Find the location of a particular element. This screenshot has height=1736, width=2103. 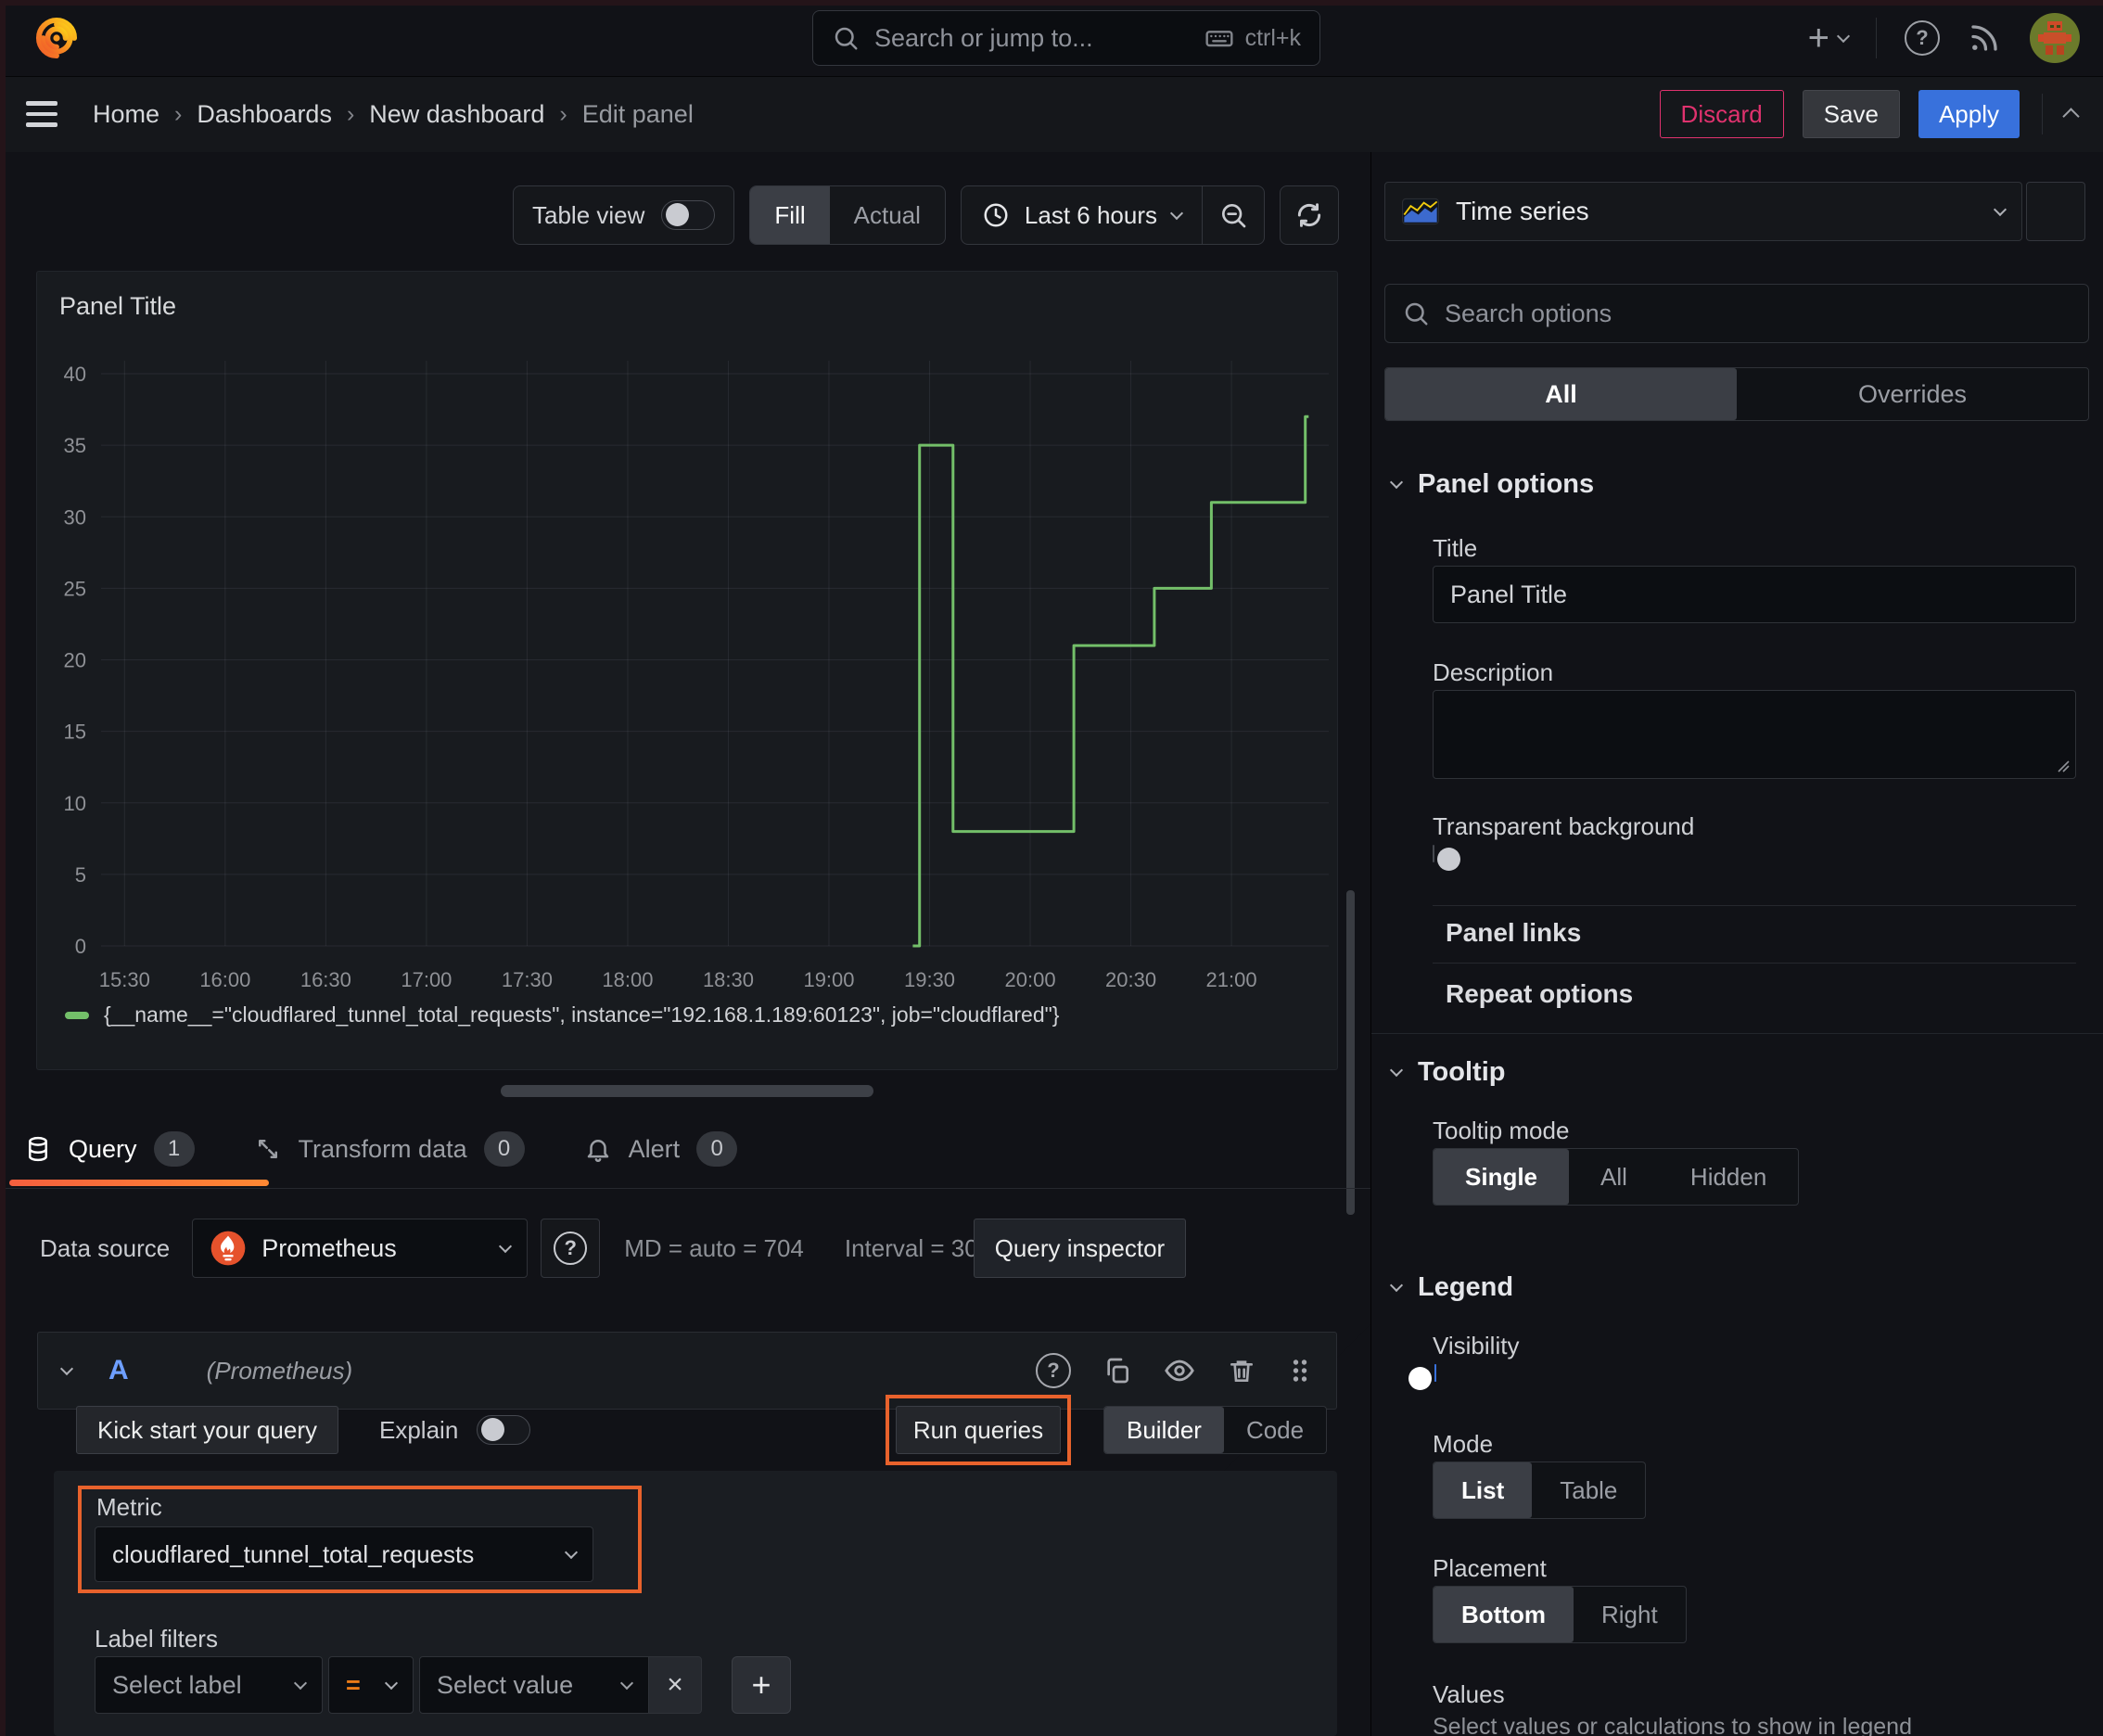

explain-toggle is located at coordinates (504, 1430).